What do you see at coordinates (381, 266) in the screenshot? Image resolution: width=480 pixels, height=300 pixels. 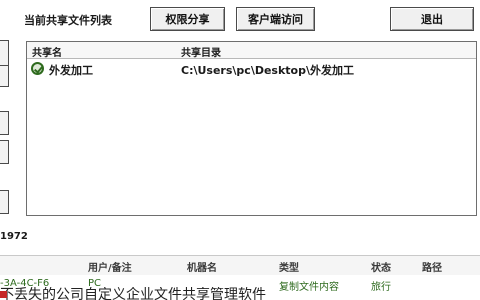 I see `column-header-status: 状态` at bounding box center [381, 266].